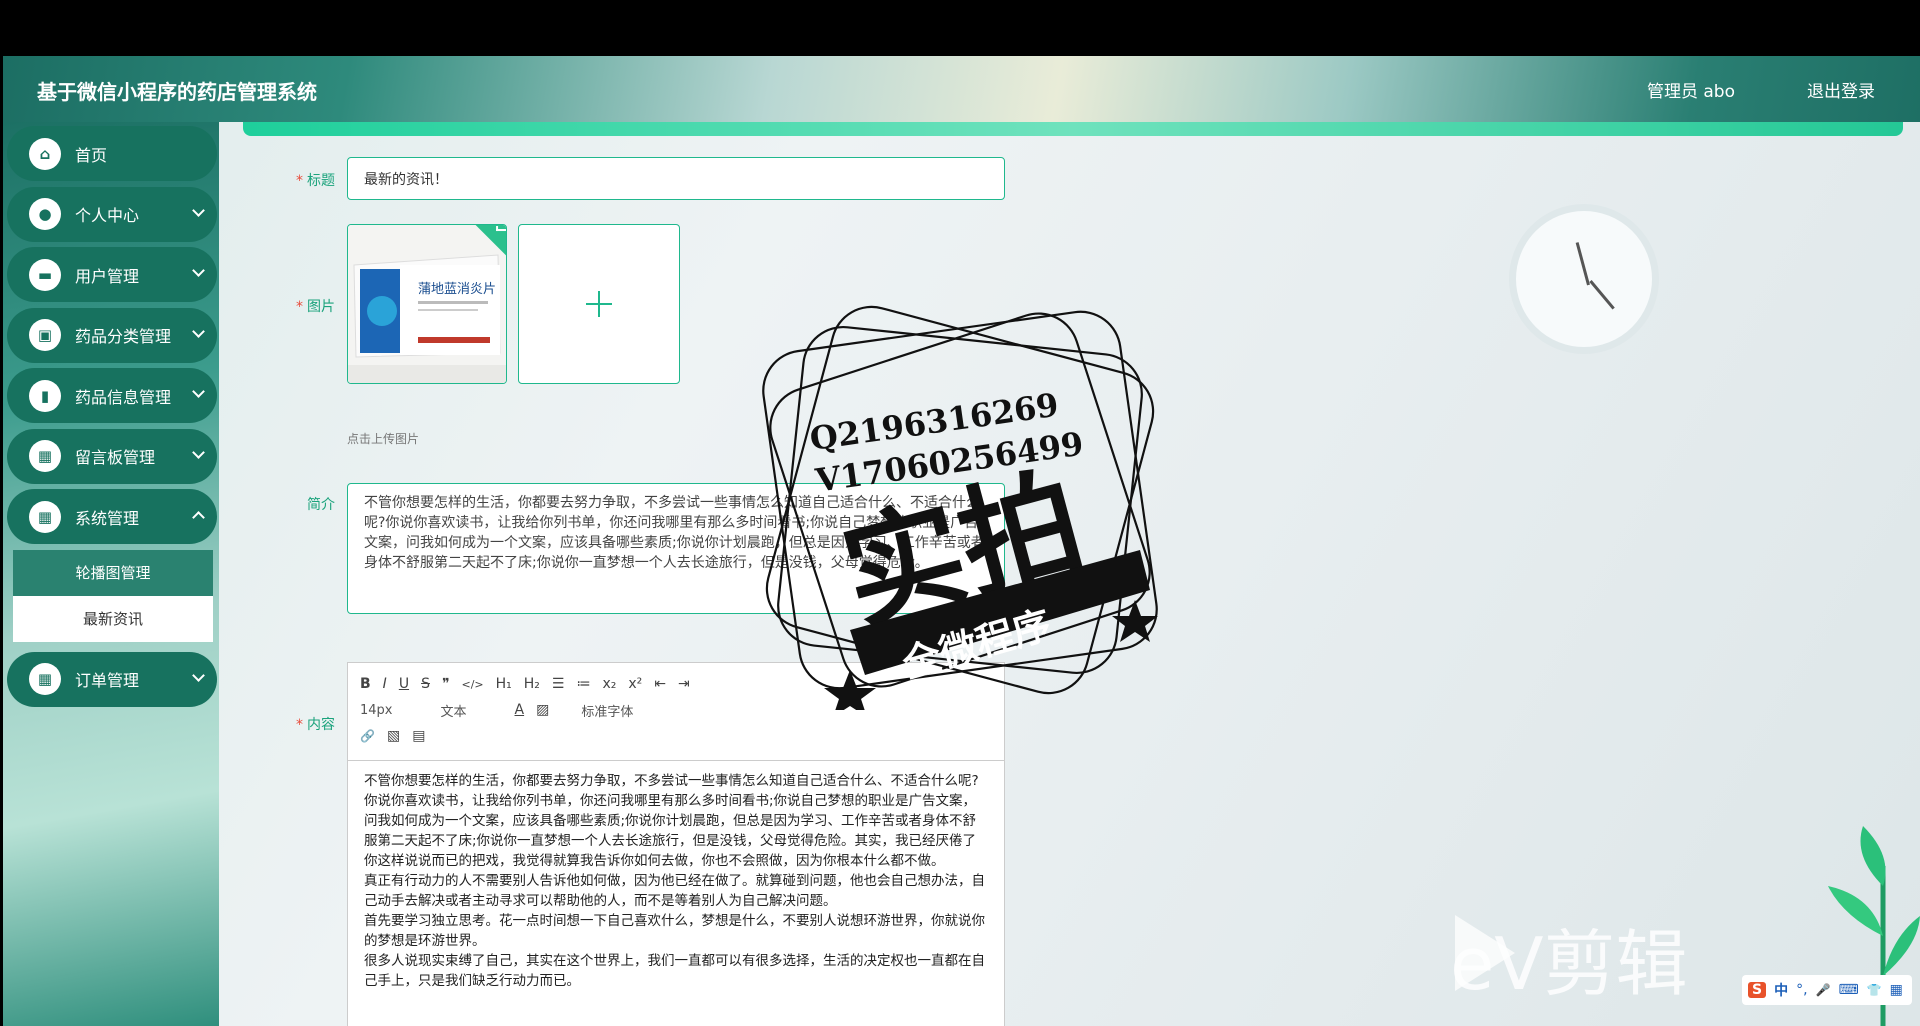  What do you see at coordinates (961, 89) in the screenshot?
I see `header: 基于微信小程序的药店管理系统 管理员 abo 退出登录` at bounding box center [961, 89].